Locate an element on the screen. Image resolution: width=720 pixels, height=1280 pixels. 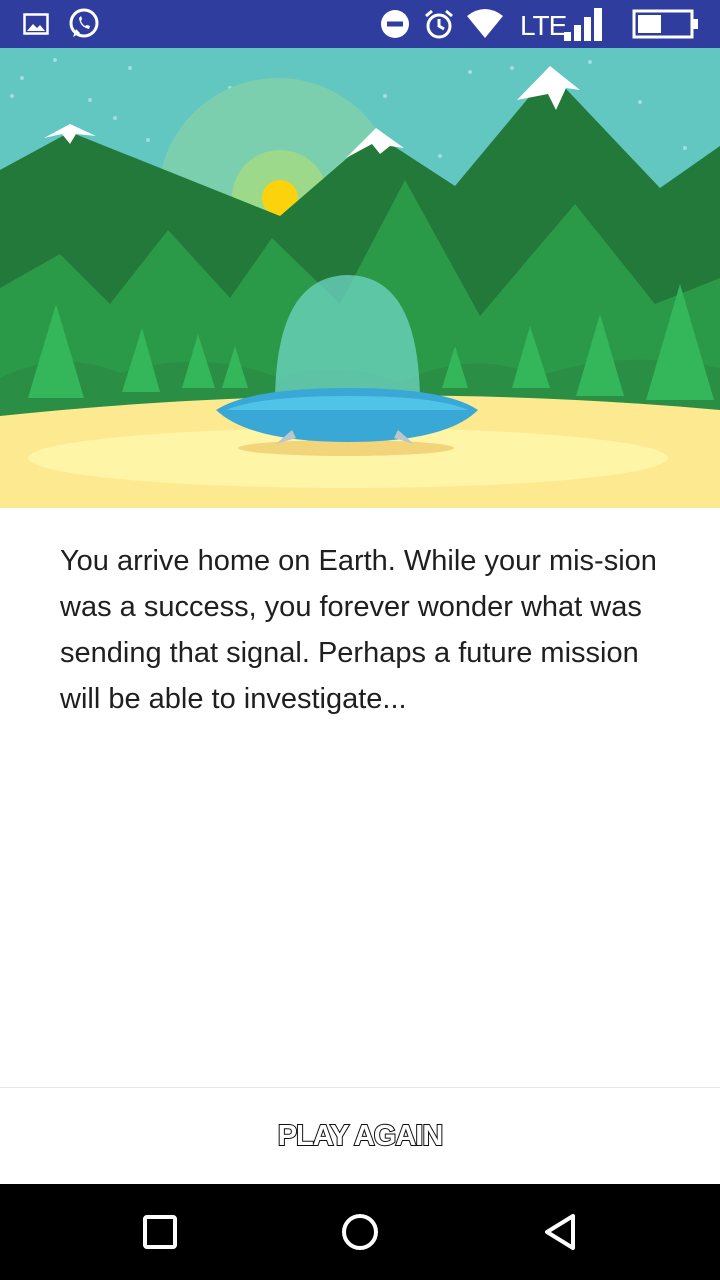
back-button is located at coordinates (560, 1232).